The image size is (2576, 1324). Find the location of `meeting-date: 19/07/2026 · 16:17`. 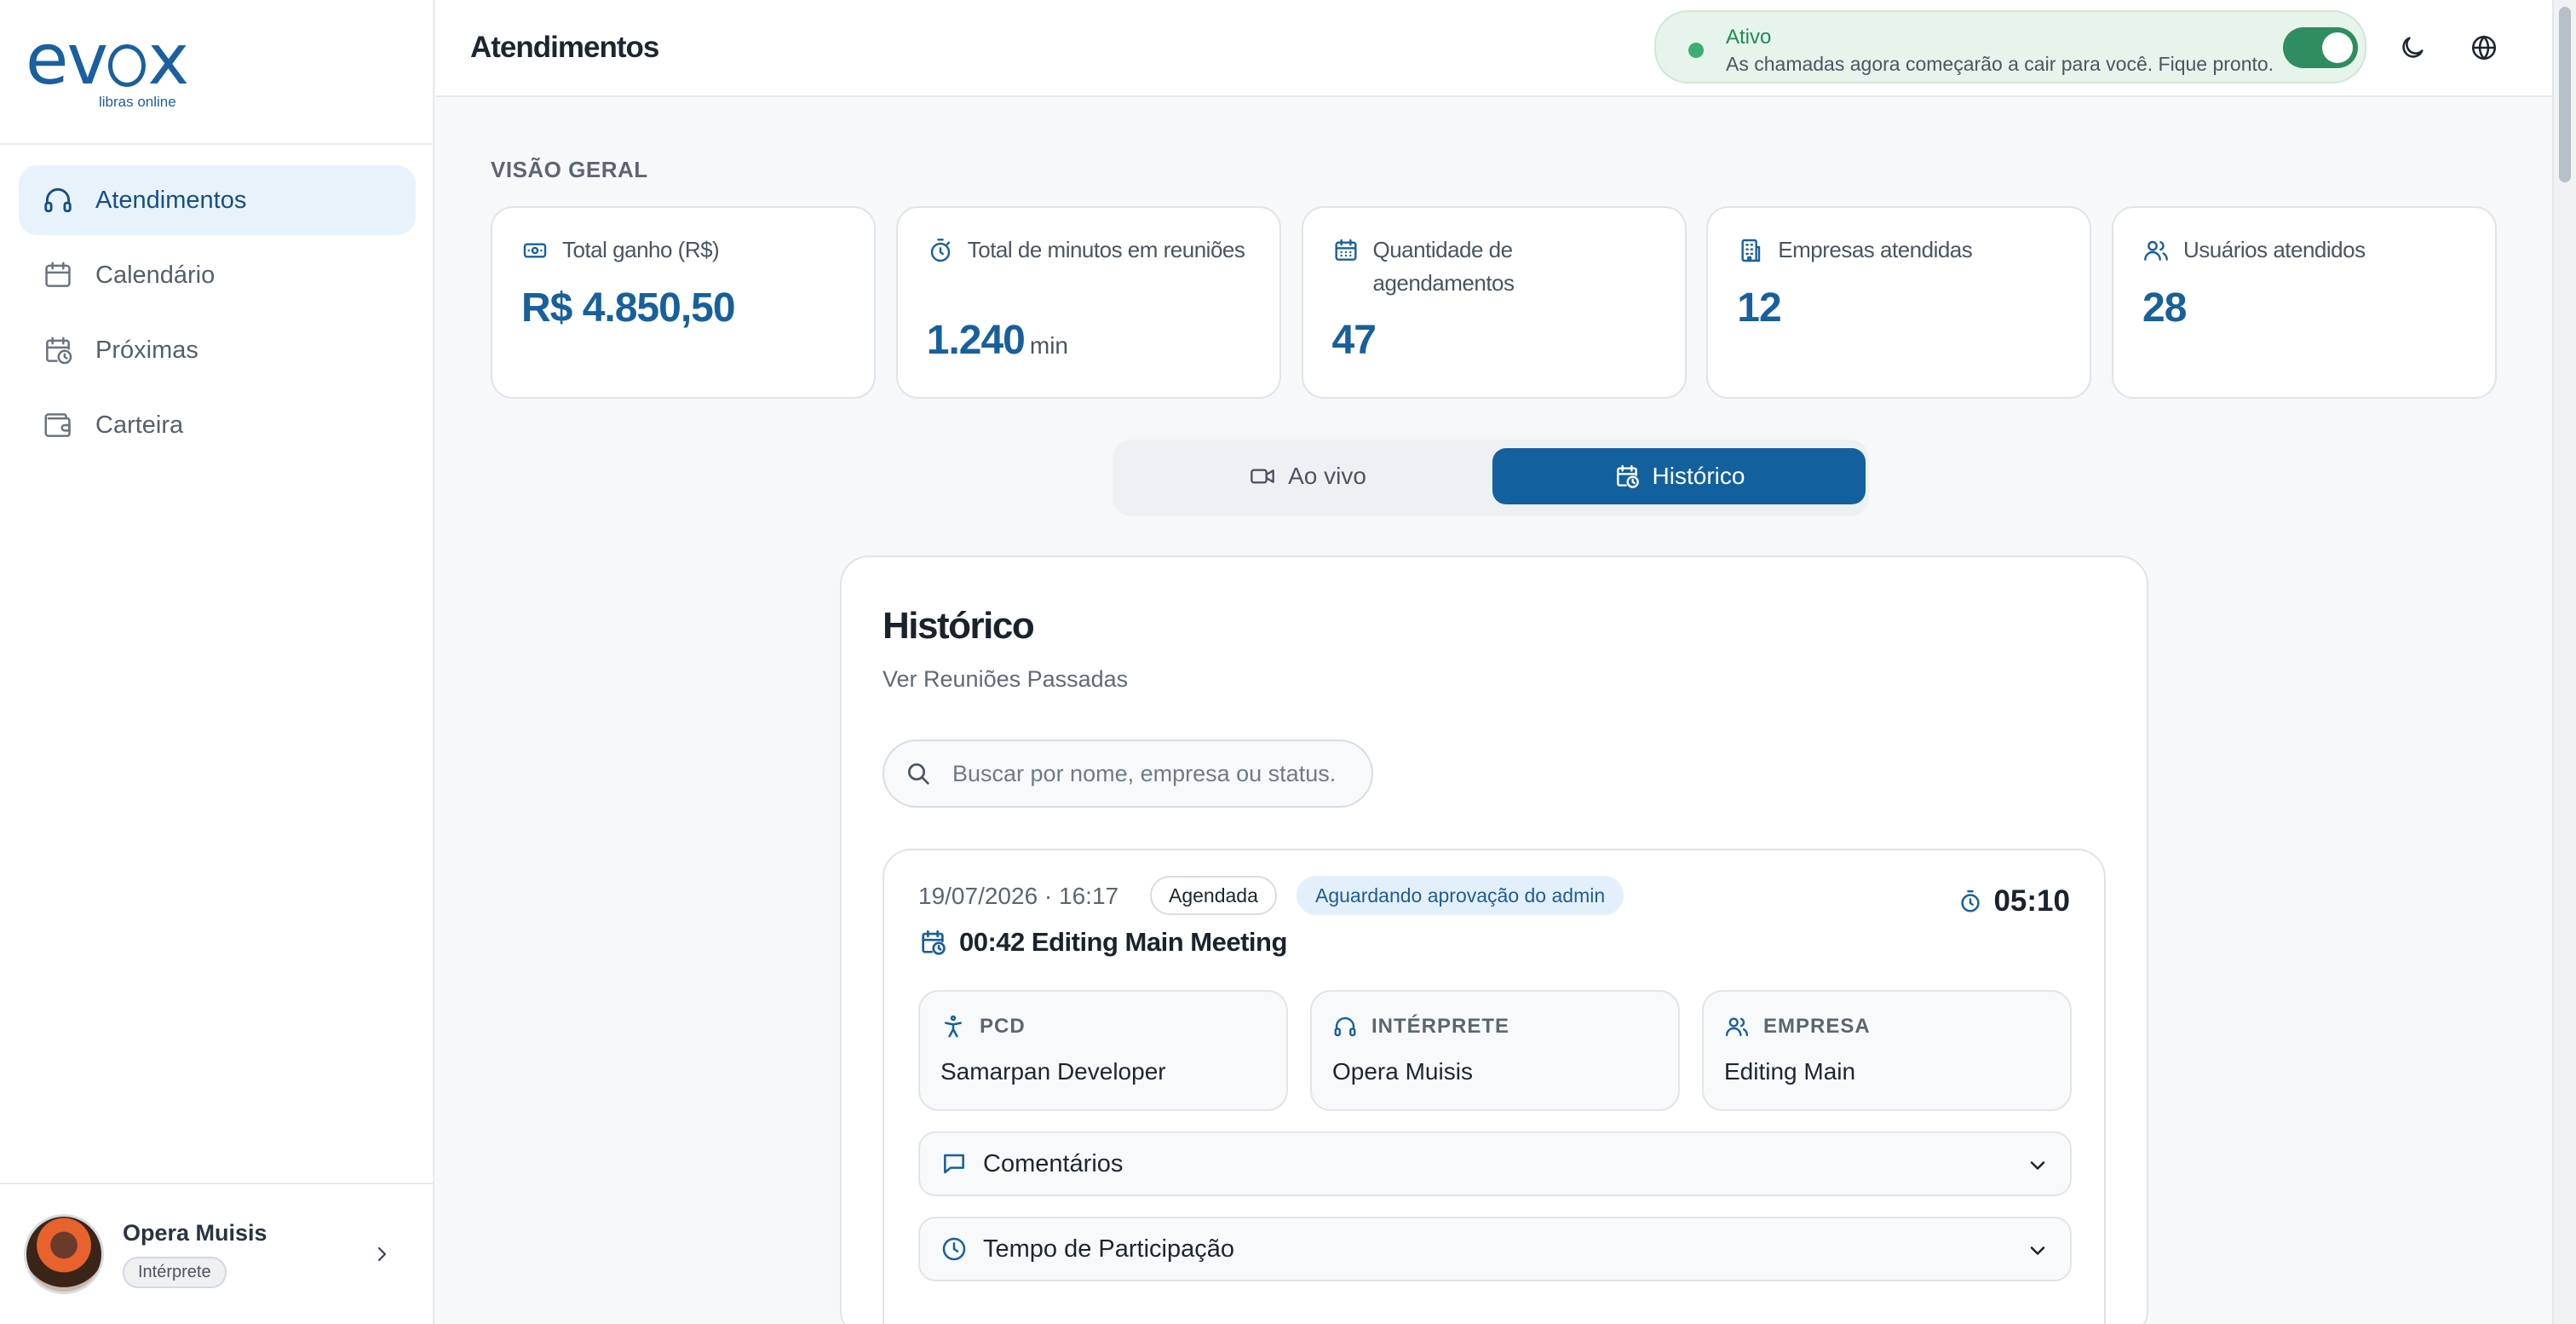

meeting-date: 19/07/2026 · 16:17 is located at coordinates (1018, 896).